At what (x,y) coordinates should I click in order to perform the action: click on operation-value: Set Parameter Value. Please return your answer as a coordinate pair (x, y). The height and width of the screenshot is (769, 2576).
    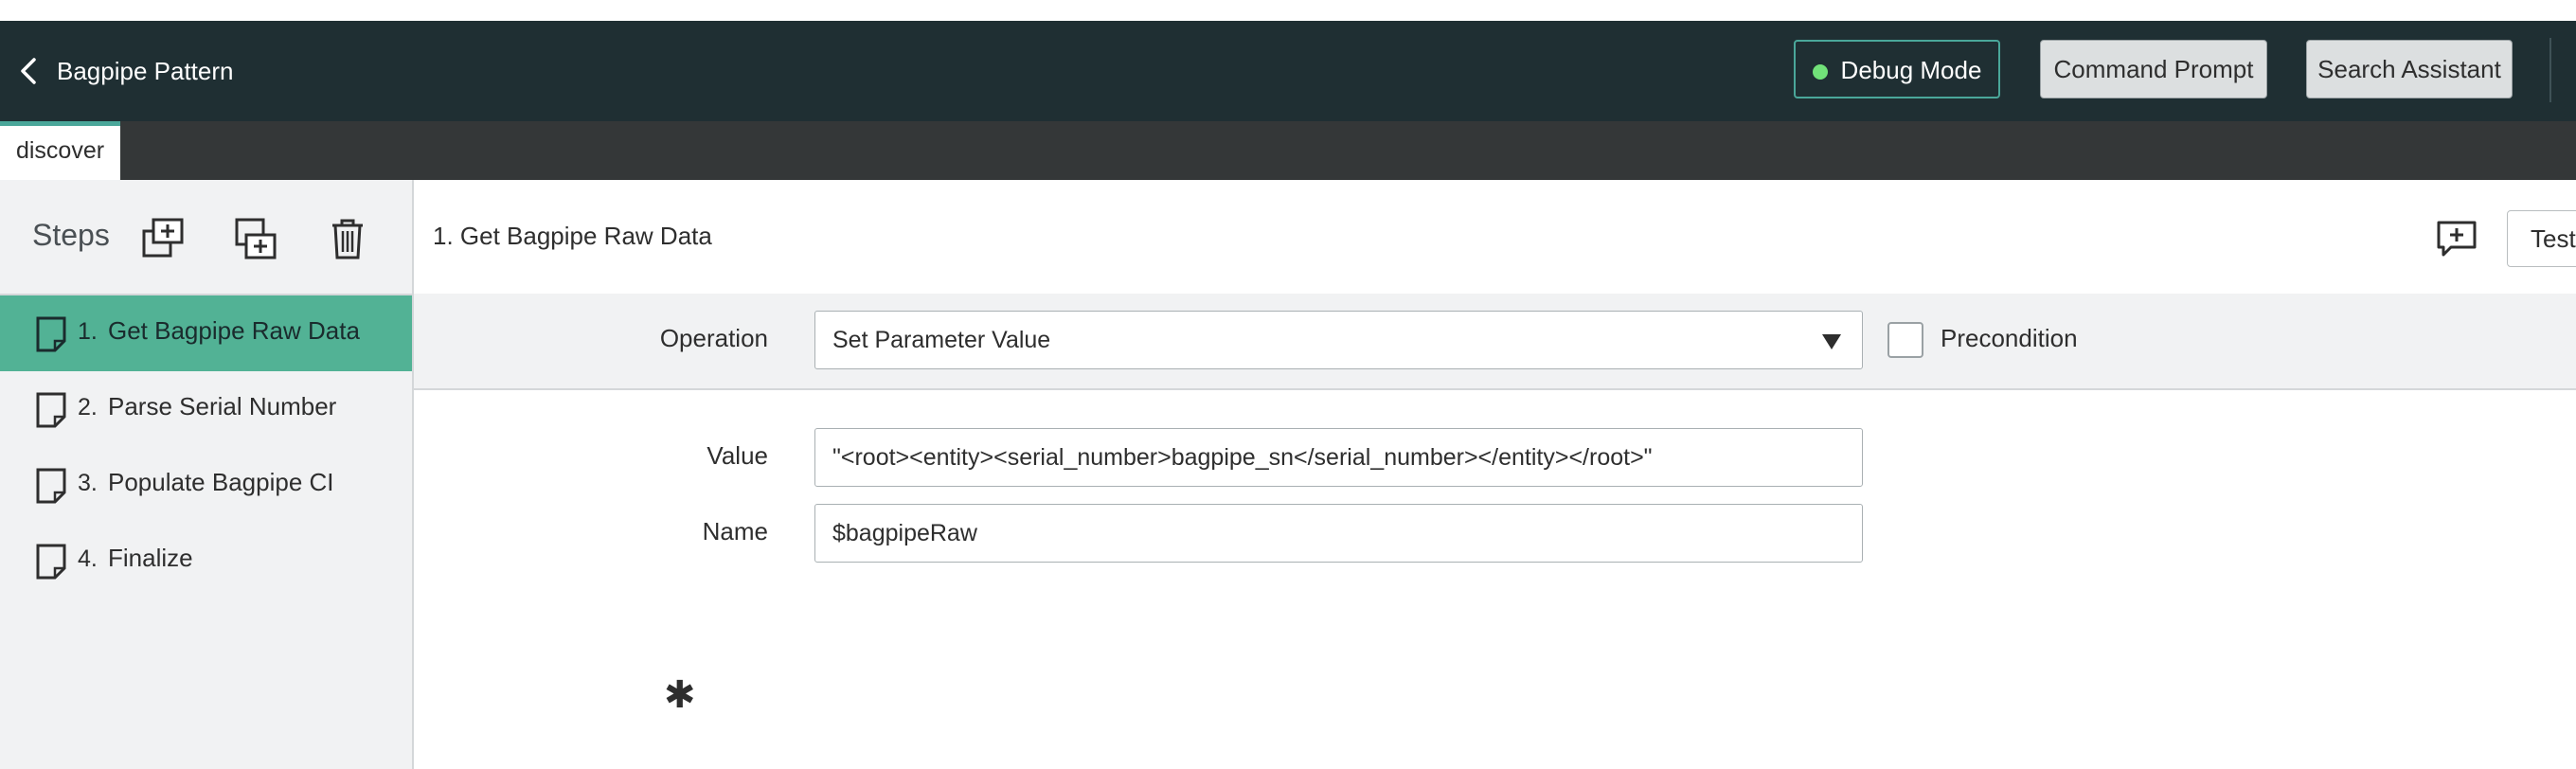
    Looking at the image, I should click on (941, 340).